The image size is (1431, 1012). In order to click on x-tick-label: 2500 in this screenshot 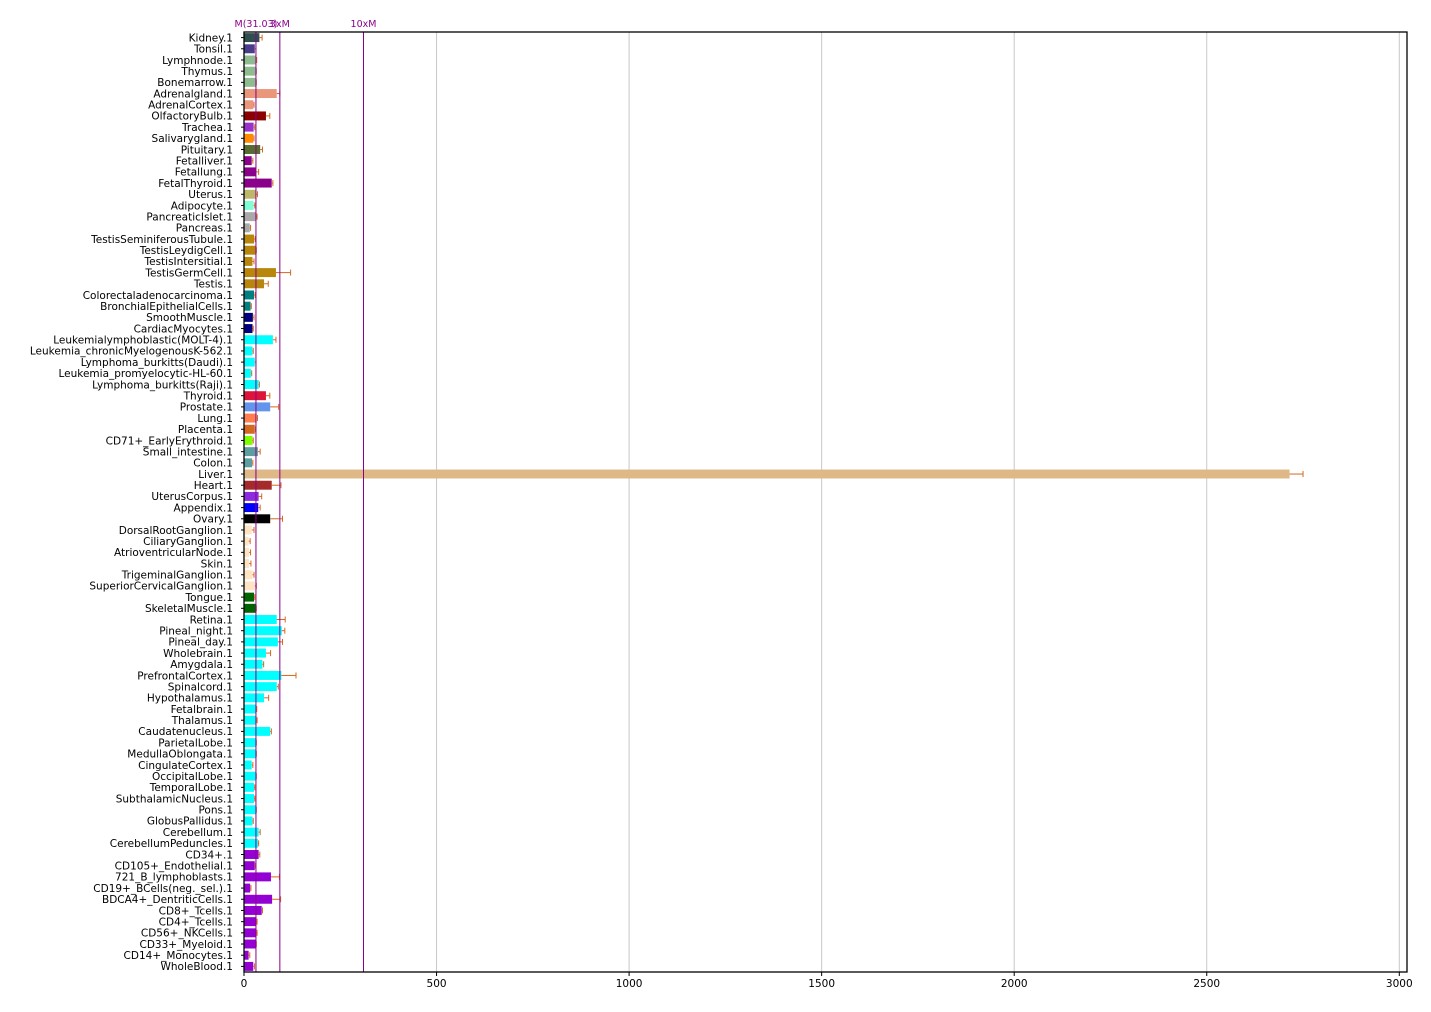, I will do `click(1206, 984)`.